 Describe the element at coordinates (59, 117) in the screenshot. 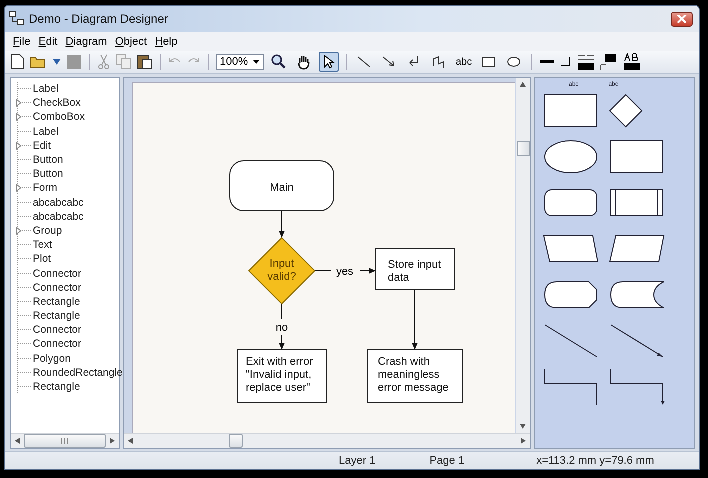

I see `tree-item: ComboBox` at that location.